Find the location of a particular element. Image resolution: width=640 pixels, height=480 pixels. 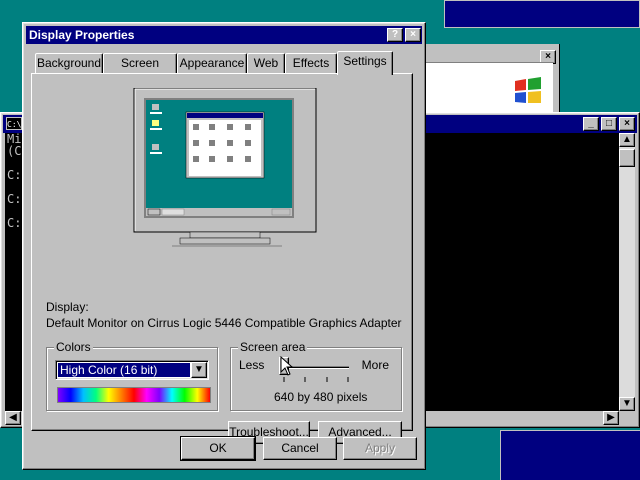

maximize-icon: □ is located at coordinates (609, 124).